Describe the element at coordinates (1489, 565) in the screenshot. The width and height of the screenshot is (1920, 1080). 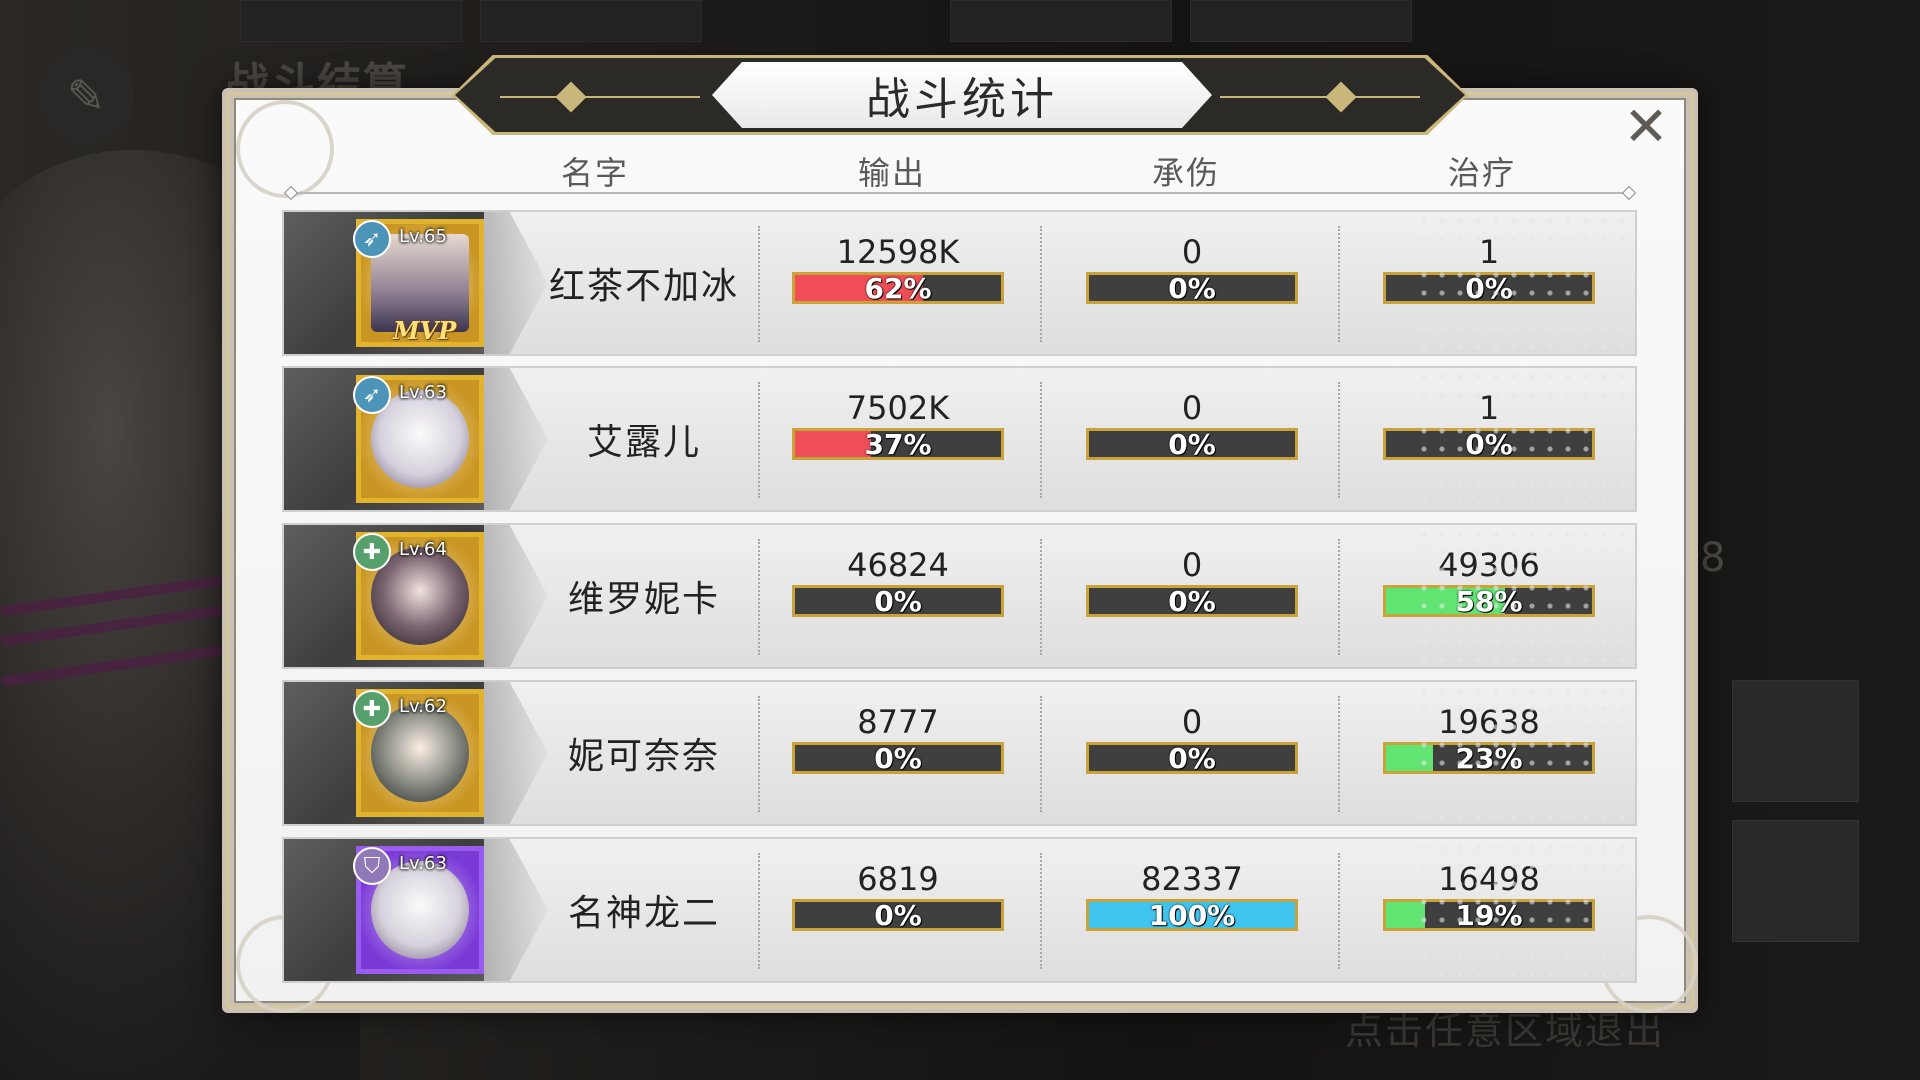
I see `stat-heal-value: 49306` at that location.